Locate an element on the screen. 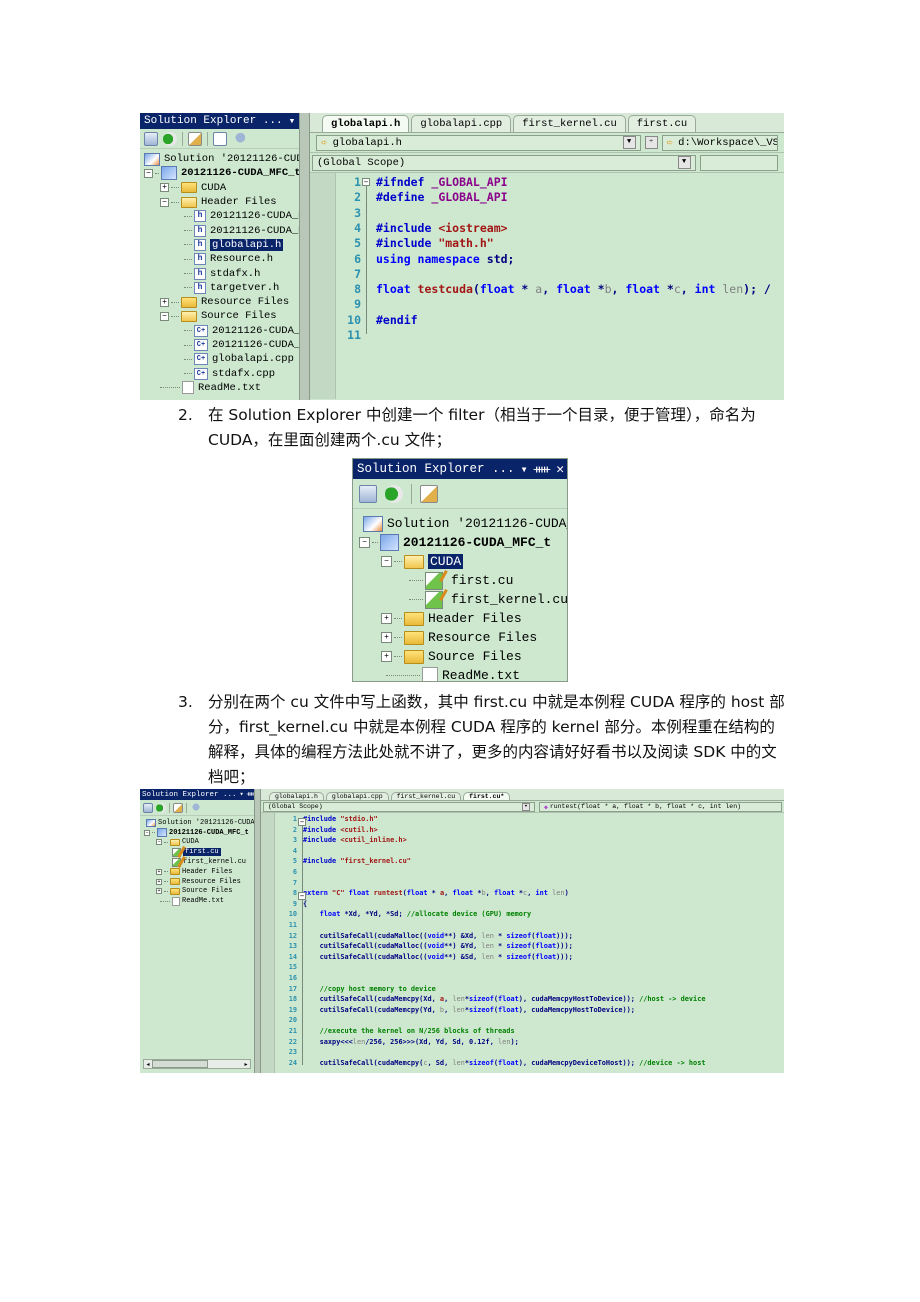 The image size is (920, 1302). tree-item-file-selected: first.cu is located at coordinates (197, 852).